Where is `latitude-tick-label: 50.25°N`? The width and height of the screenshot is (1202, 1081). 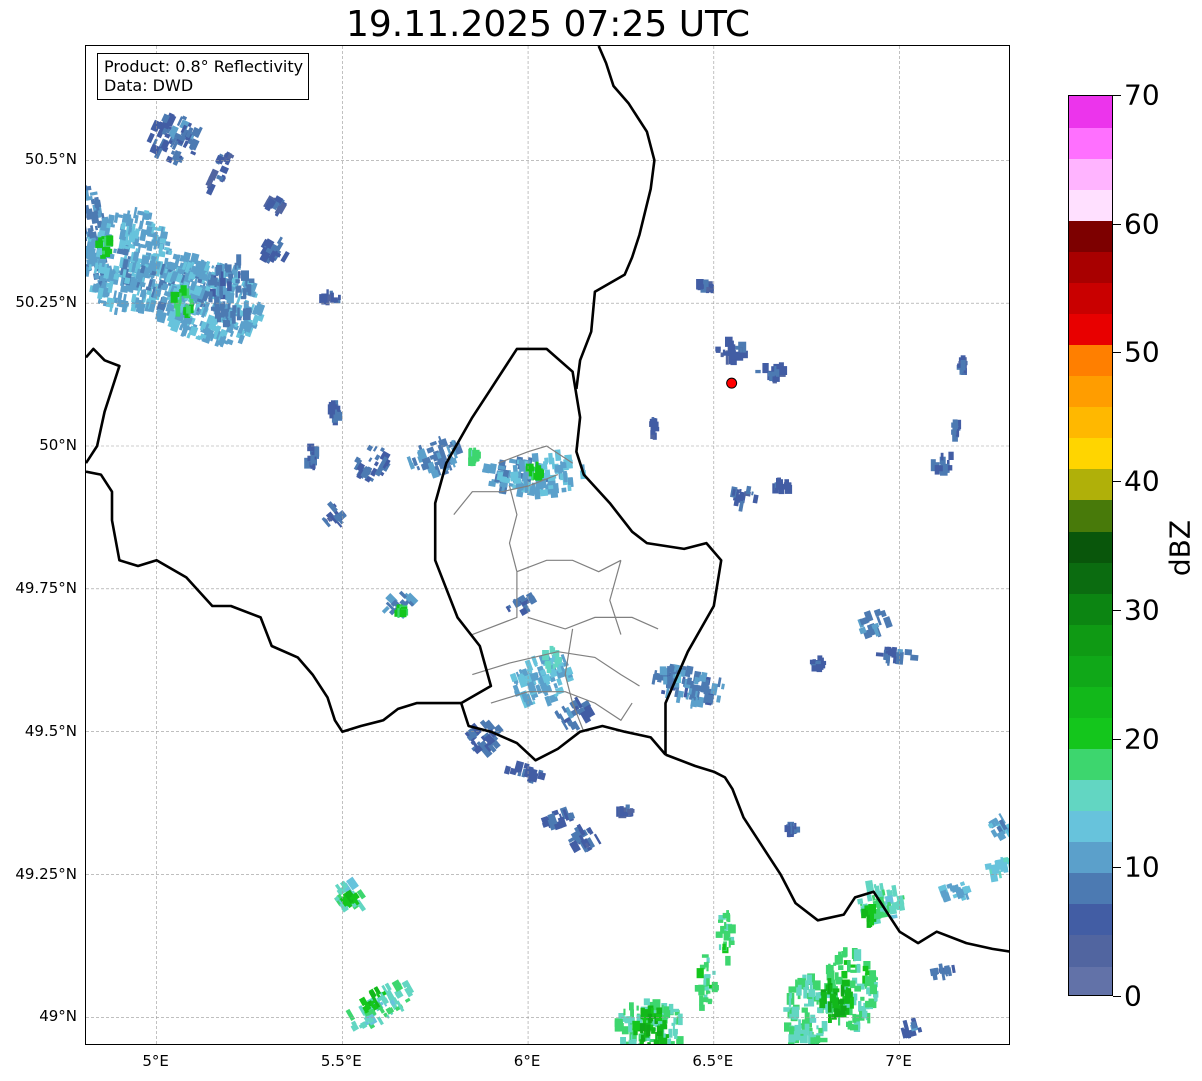 latitude-tick-label: 50.25°N is located at coordinates (46, 302).